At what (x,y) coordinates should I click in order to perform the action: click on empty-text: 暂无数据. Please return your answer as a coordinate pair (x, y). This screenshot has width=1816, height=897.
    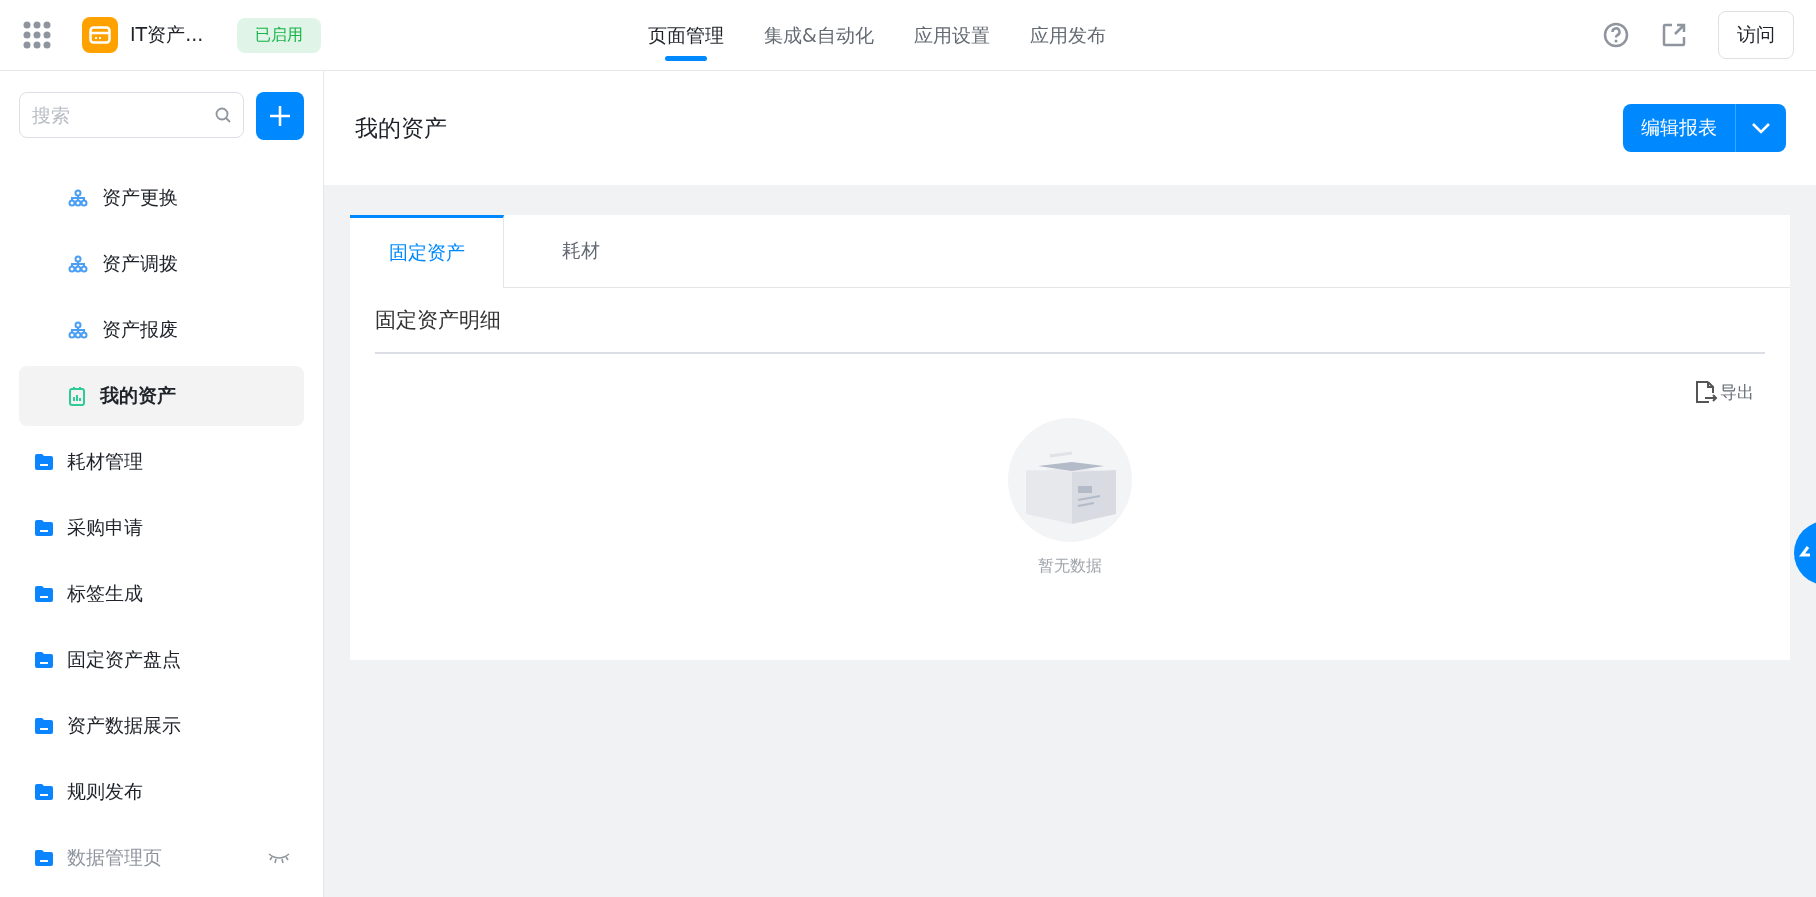
    Looking at the image, I should click on (1070, 566).